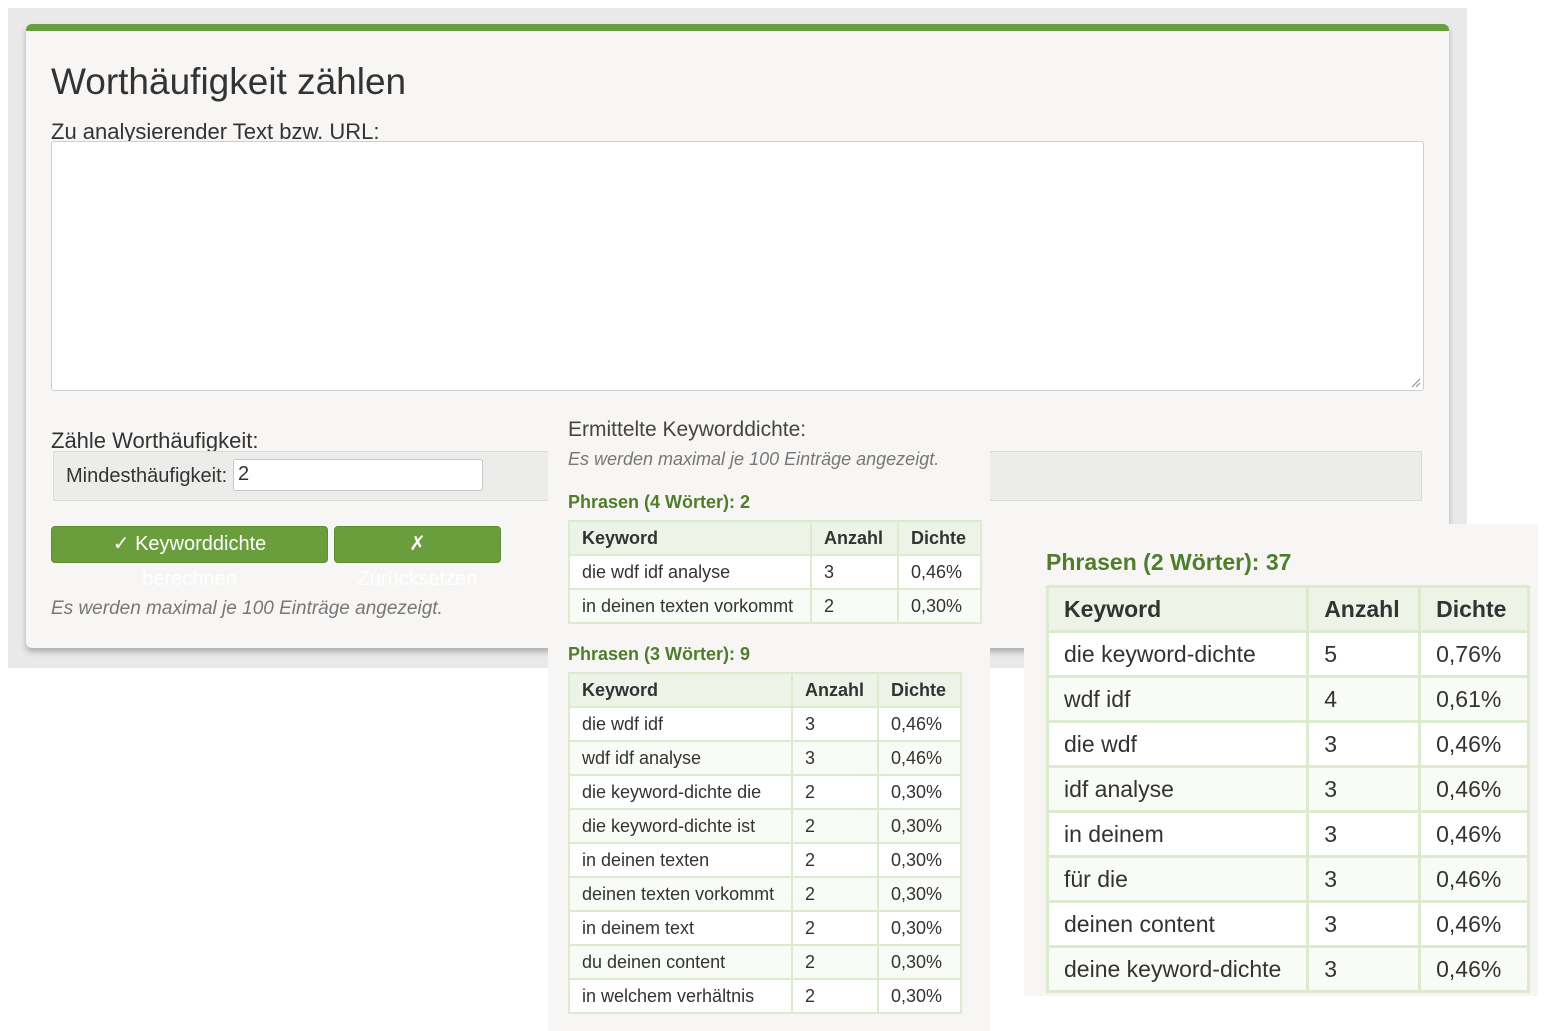  I want to click on phrases4-title: Phrasen (4 Wörter): 2, so click(659, 502).